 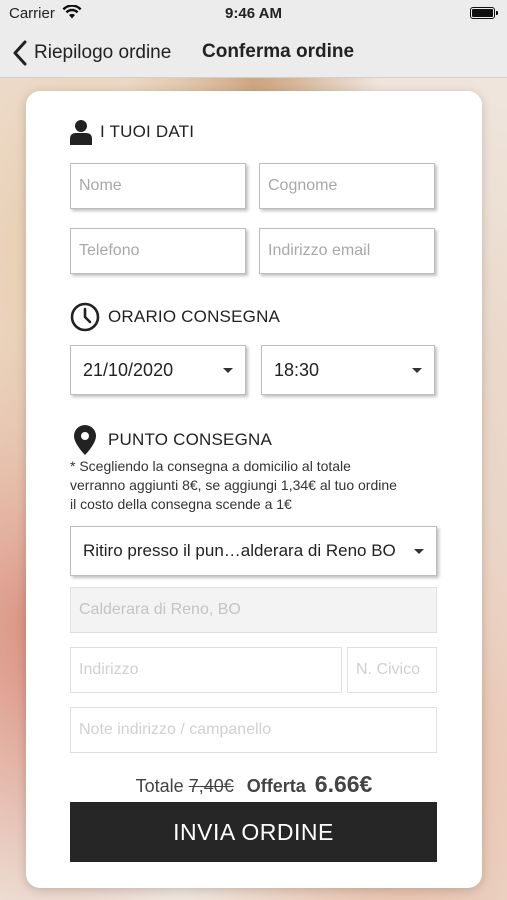 I want to click on address-notes-input, so click(x=253, y=730).